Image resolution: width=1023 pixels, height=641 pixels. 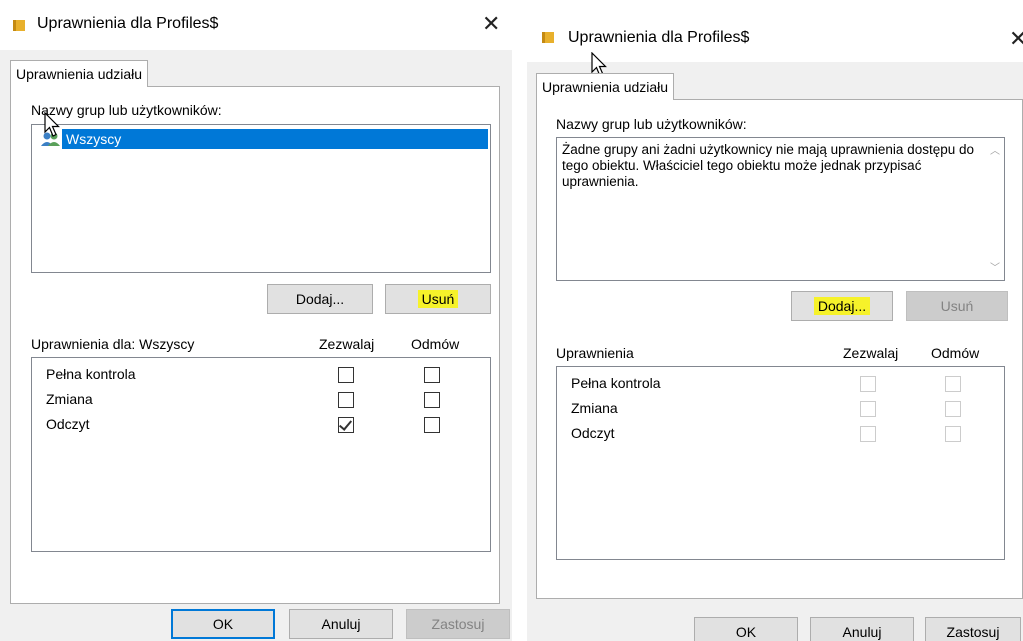 What do you see at coordinates (275, 139) in the screenshot?
I see `selected-user-label: Wszyscy` at bounding box center [275, 139].